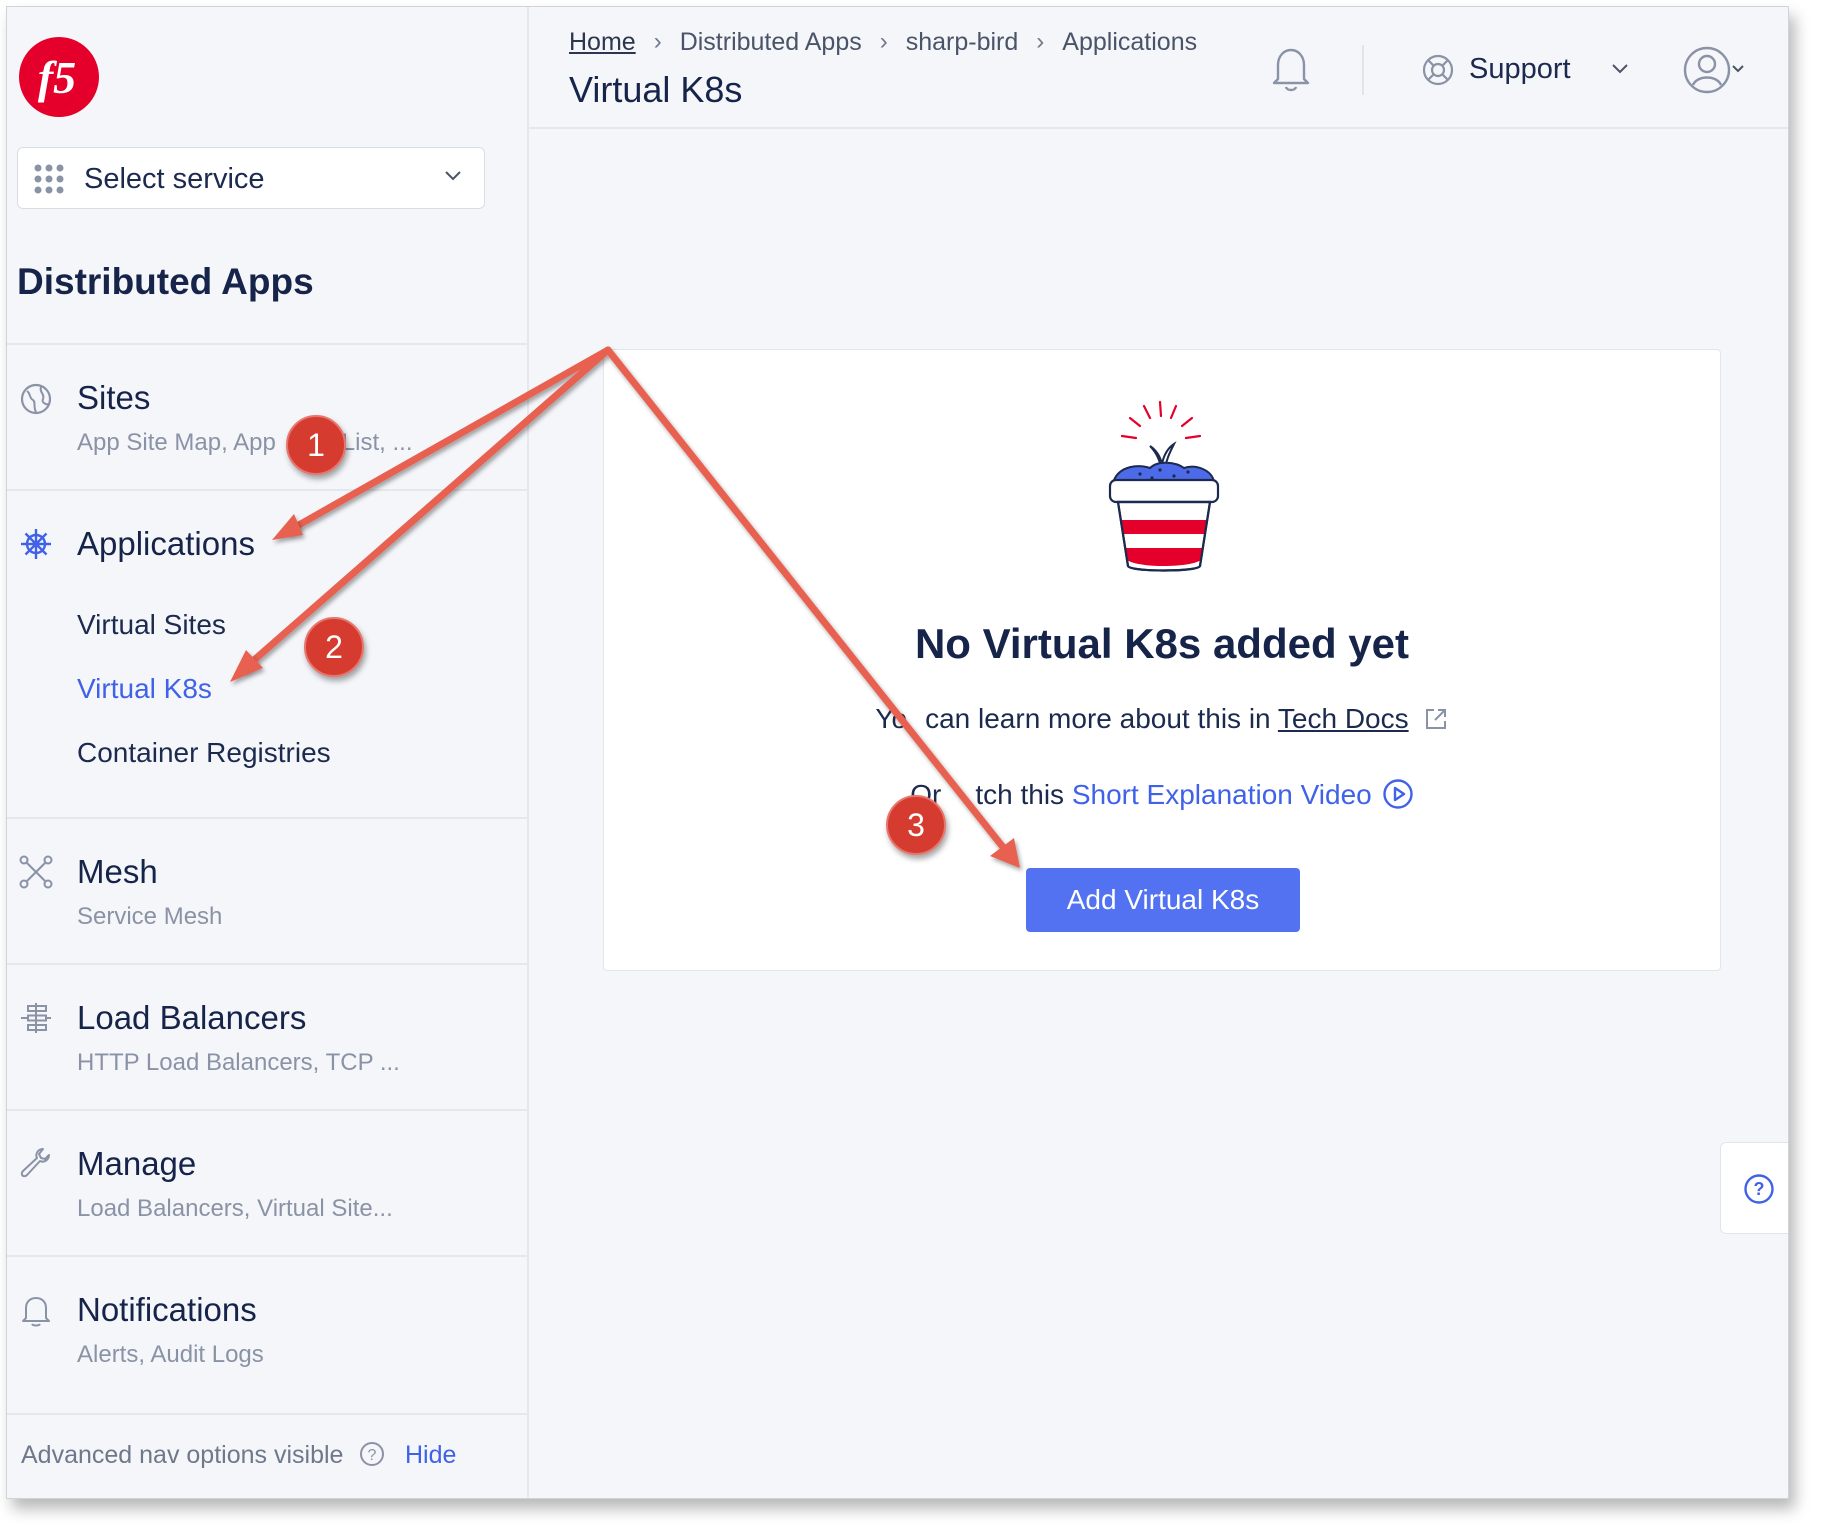  Describe the element at coordinates (962, 42) in the screenshot. I see `breadcrumb-namespace: sharp-bird` at that location.